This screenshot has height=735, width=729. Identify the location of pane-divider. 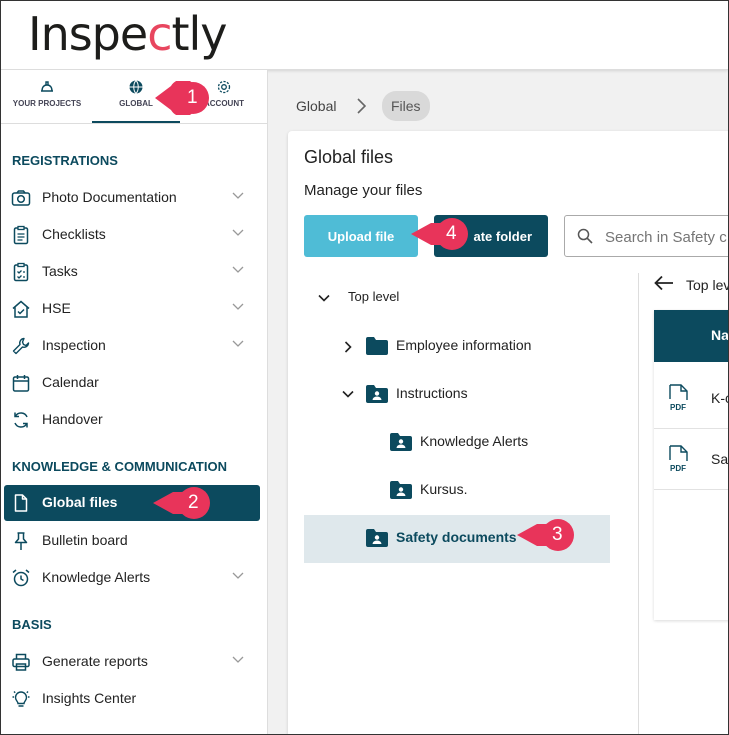
(638, 503).